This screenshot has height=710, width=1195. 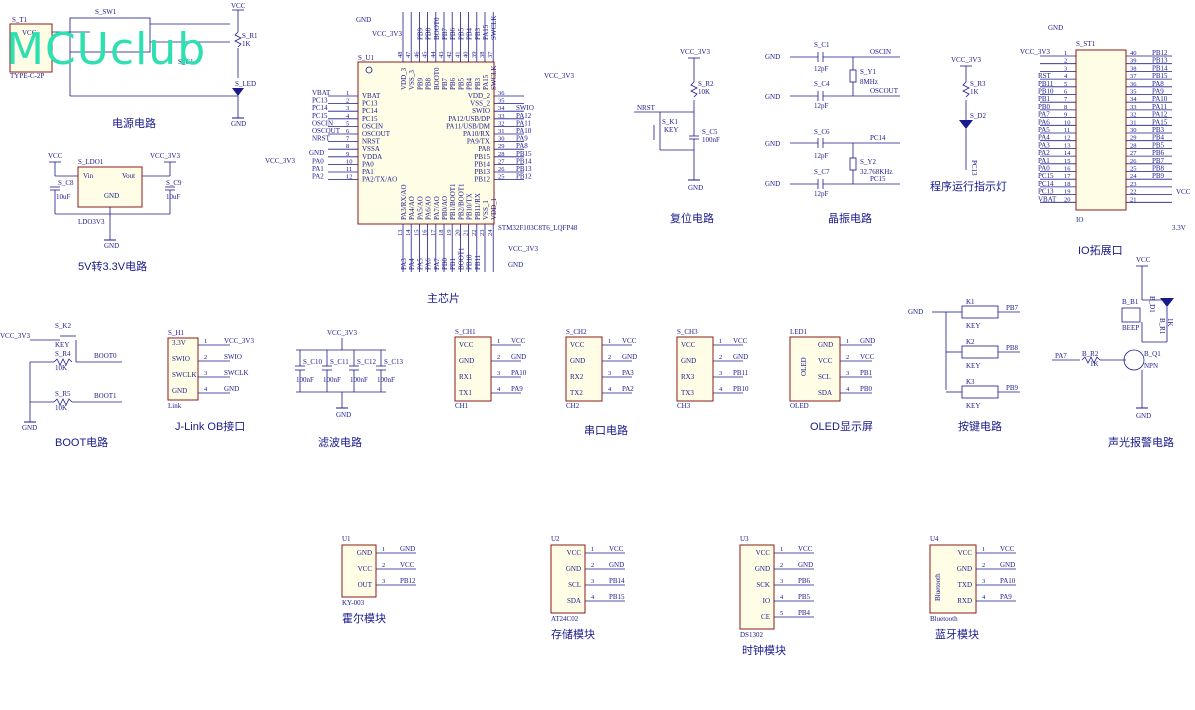 I want to click on io-pinnum-right-11: 29, so click(x=1133, y=138).